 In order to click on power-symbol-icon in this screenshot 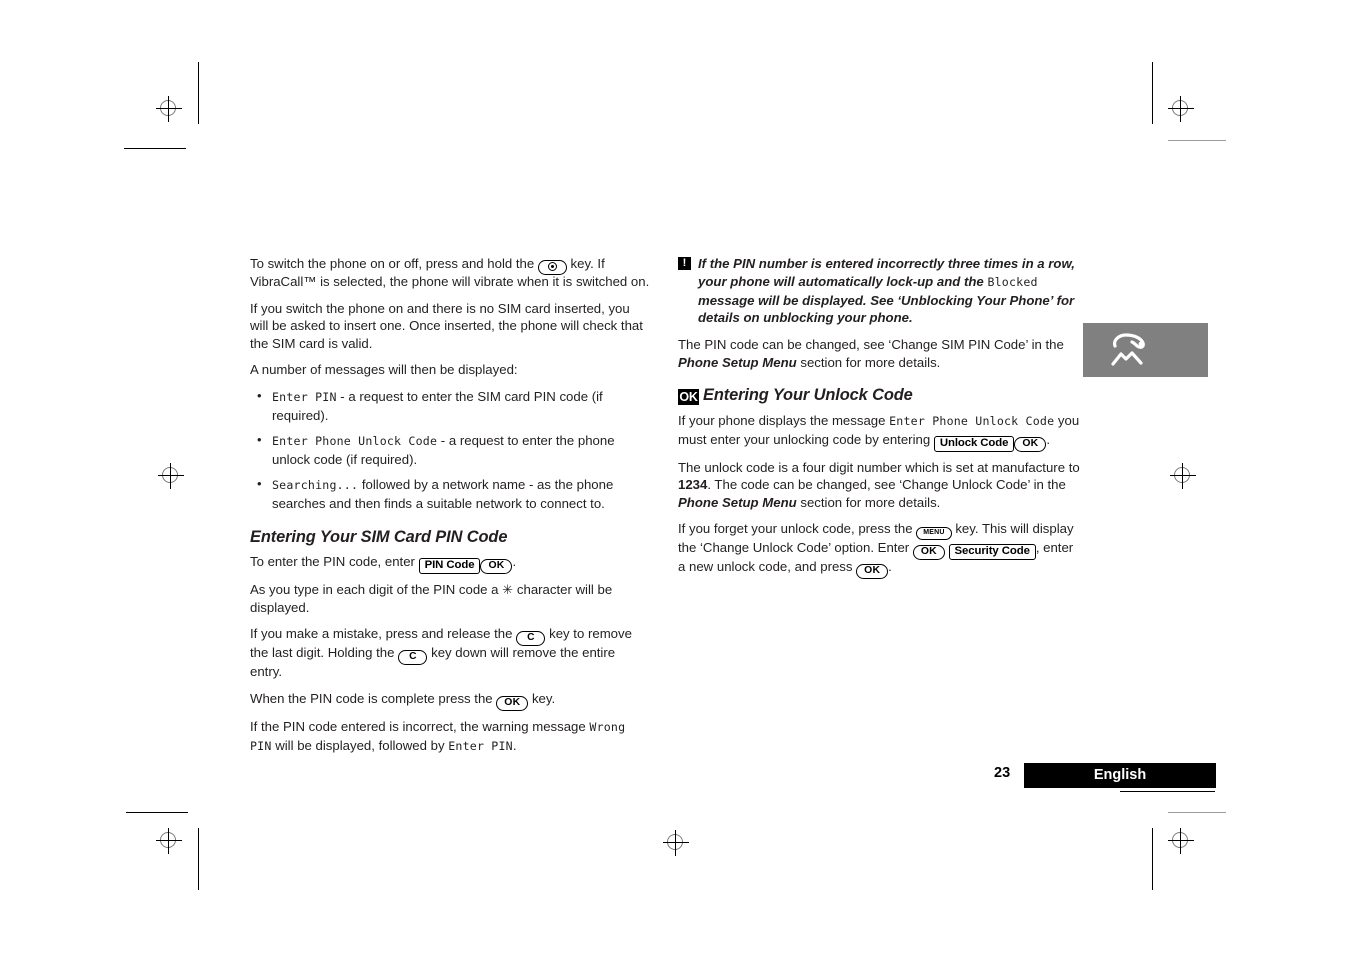, I will do `click(552, 266)`.